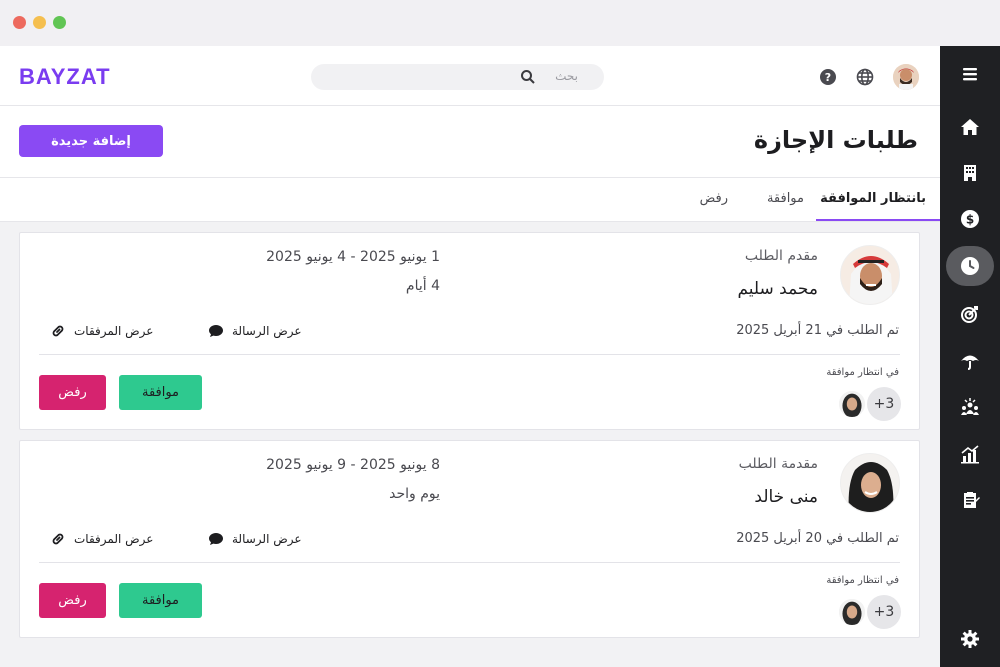  What do you see at coordinates (353, 465) in the screenshot?
I see `leave-dates: 8 يونيو 2025 - 9 يونيو 2025` at bounding box center [353, 465].